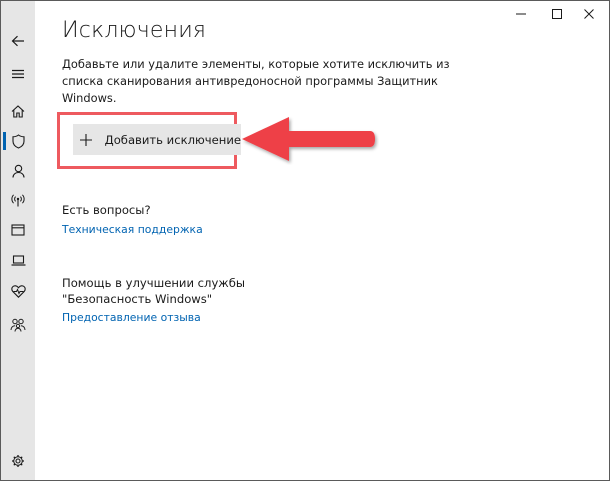 Image resolution: width=610 pixels, height=481 pixels. I want to click on nav-device-security, so click(18, 260).